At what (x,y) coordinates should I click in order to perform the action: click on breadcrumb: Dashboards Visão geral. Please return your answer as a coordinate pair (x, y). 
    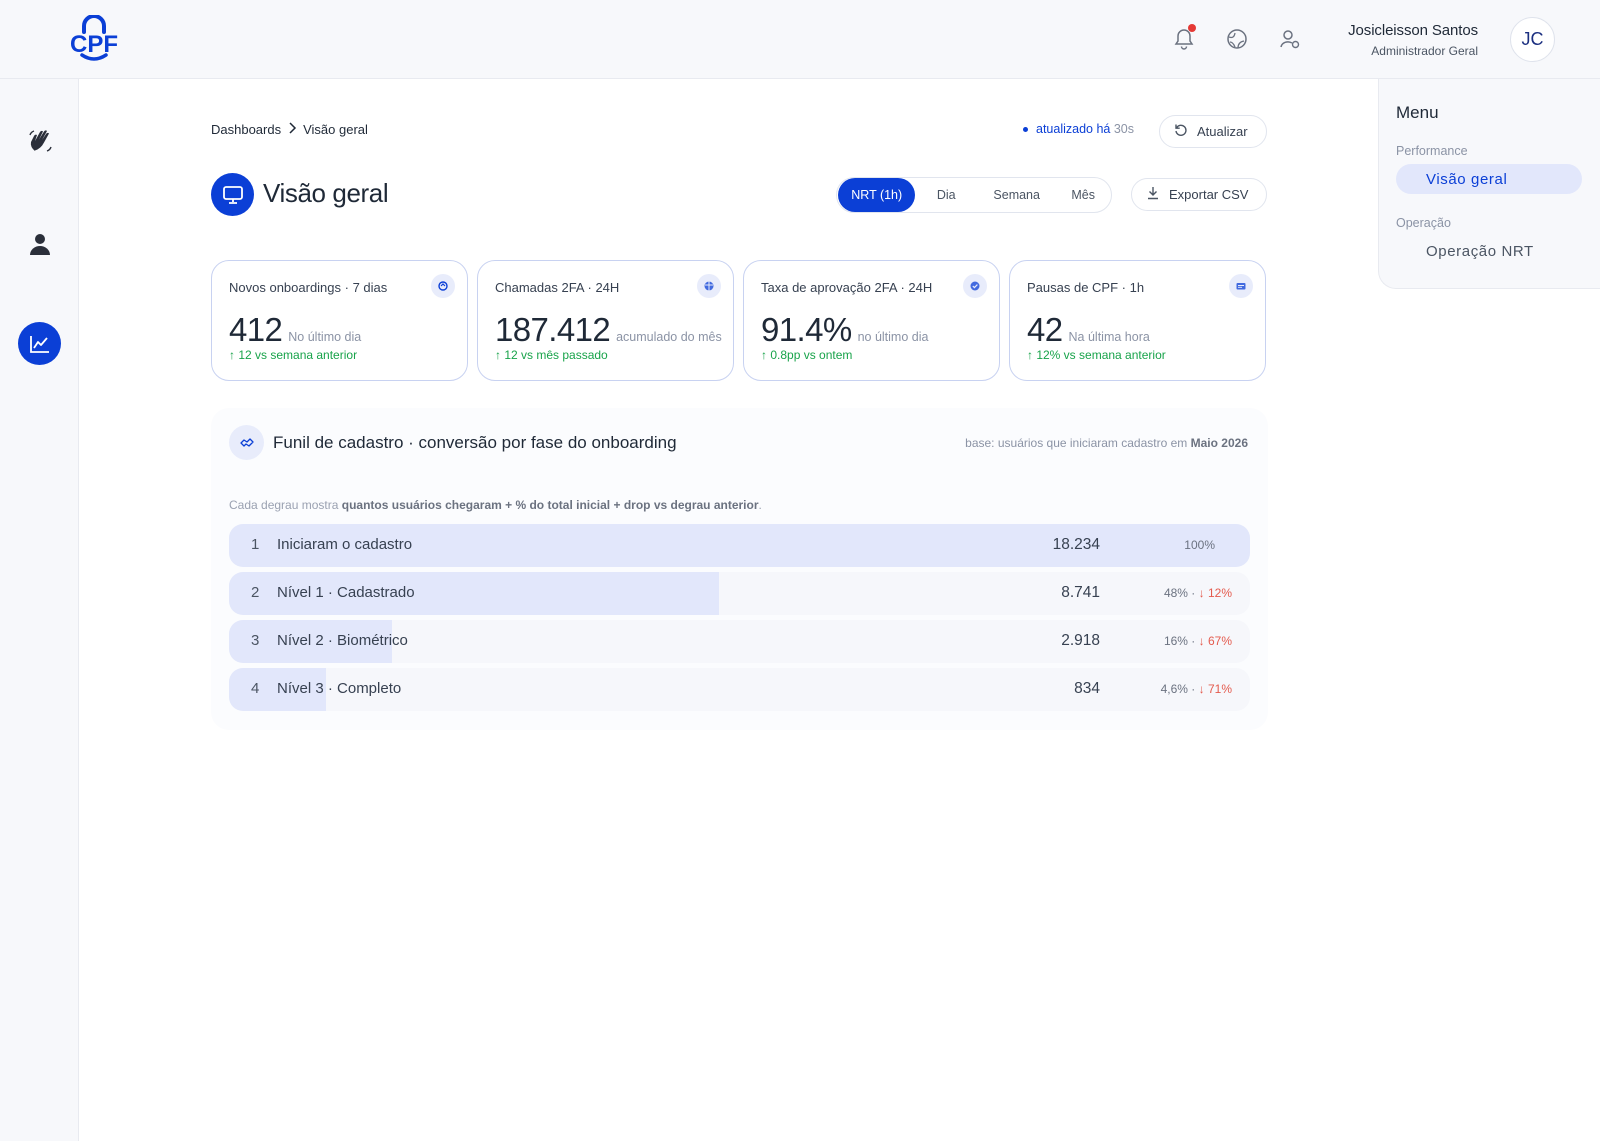
    Looking at the image, I should click on (289, 129).